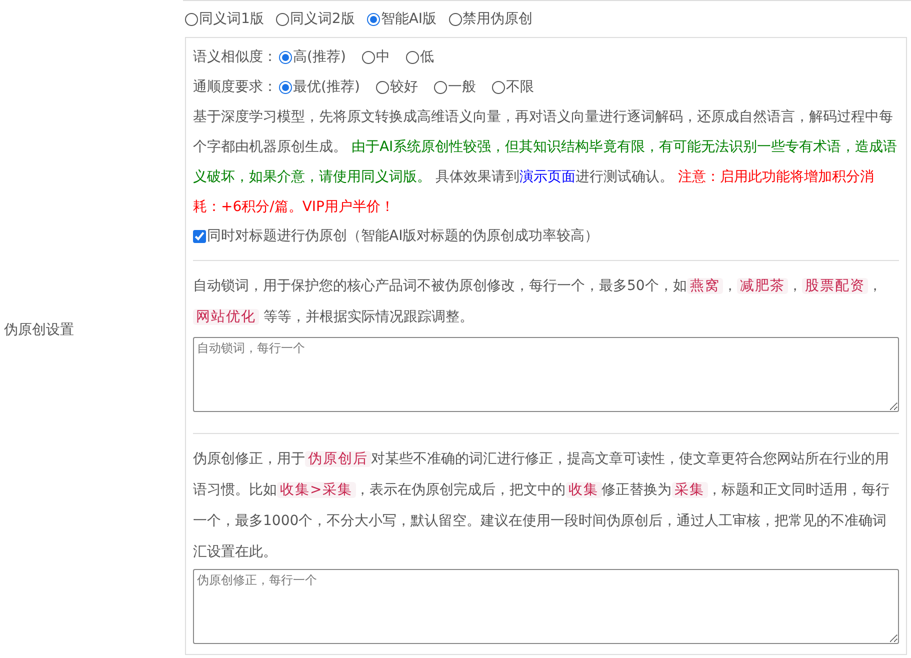 The height and width of the screenshot is (658, 911). I want to click on fluency-radio: 较好, so click(397, 87).